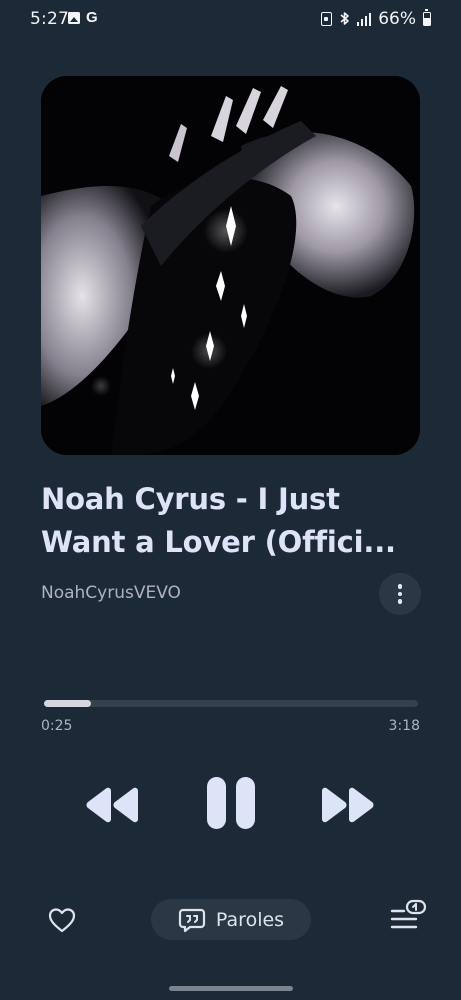 This screenshot has width=461, height=1000. Describe the element at coordinates (326, 19) in the screenshot. I see `sim-icon` at that location.